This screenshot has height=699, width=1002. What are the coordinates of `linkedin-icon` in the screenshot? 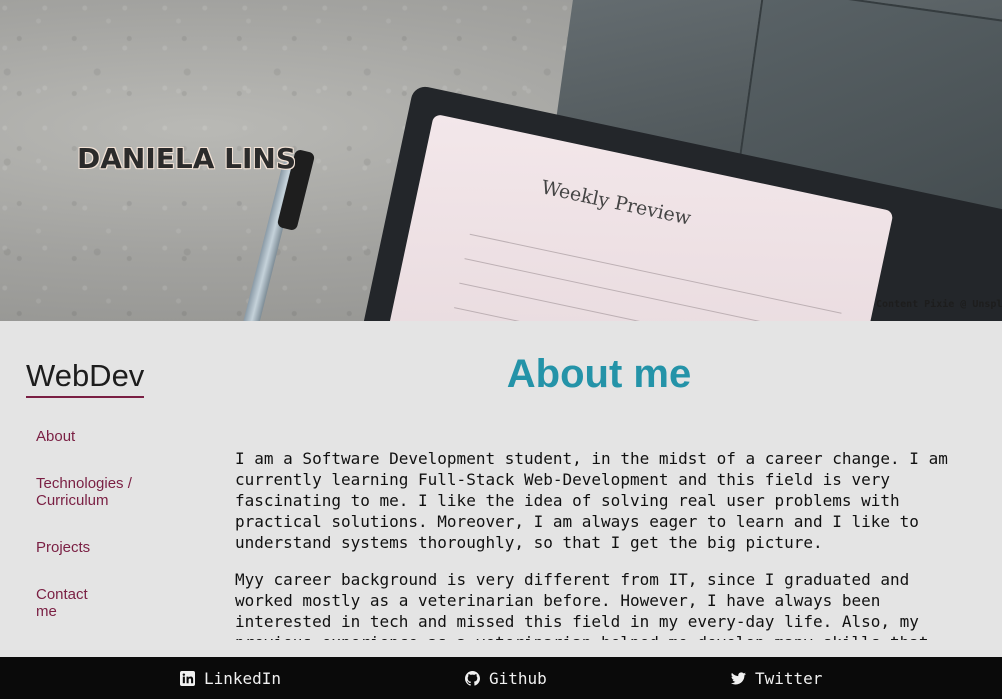 It's located at (187, 678).